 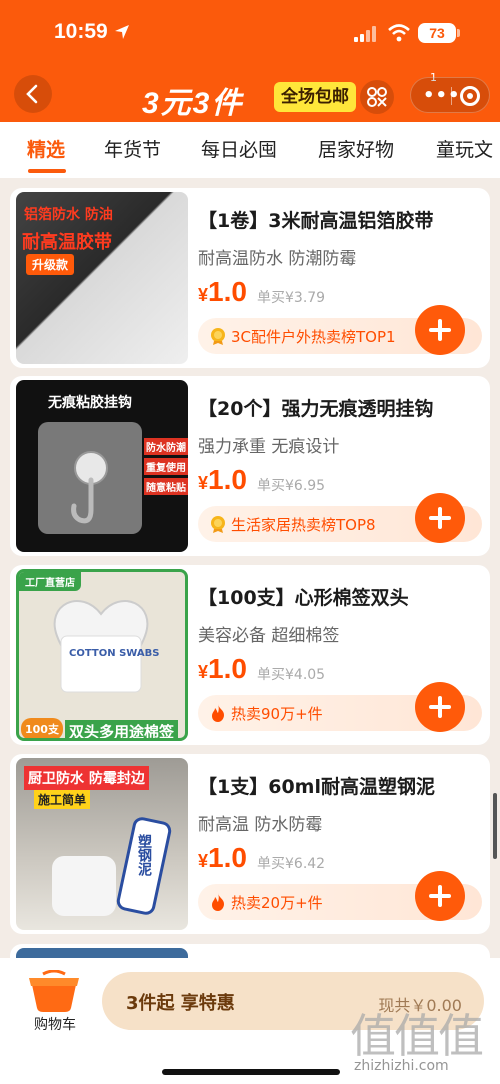 I want to click on mini-program-capsule: •••, so click(x=450, y=95).